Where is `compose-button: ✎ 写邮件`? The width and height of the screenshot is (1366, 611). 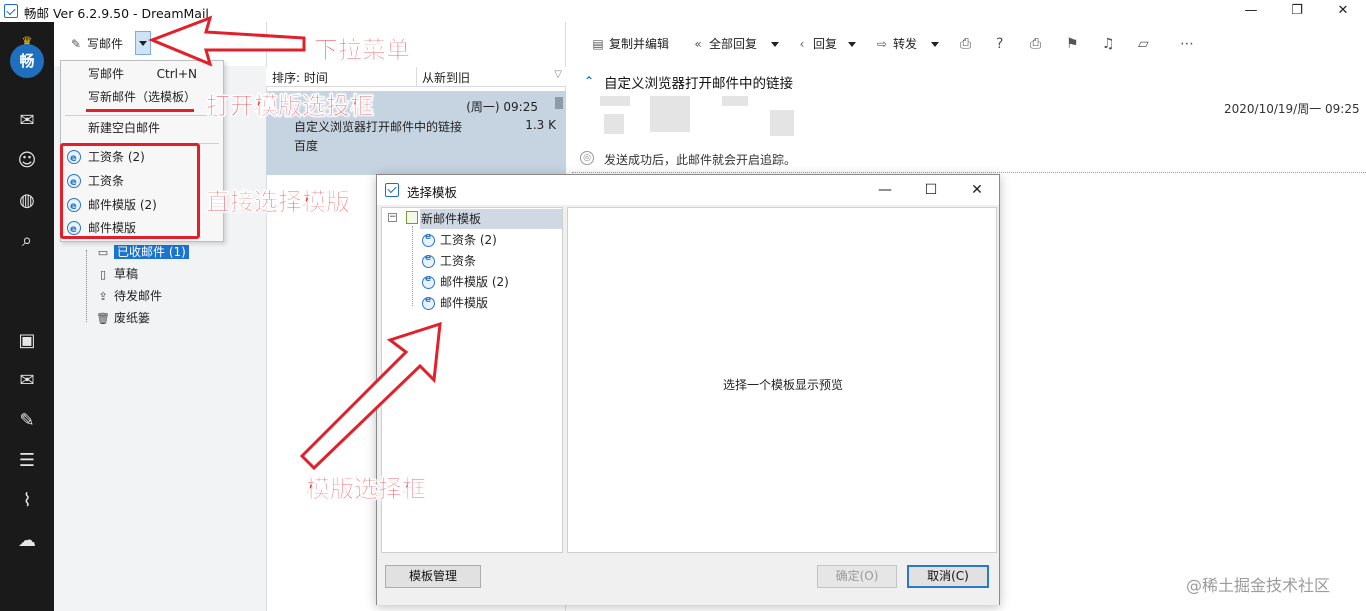
compose-button: ✎ 写邮件 is located at coordinates (95, 44).